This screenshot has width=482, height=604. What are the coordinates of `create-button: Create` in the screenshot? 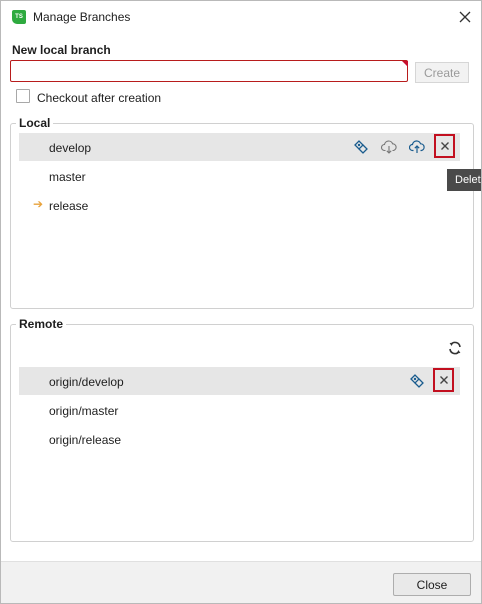 It's located at (442, 72).